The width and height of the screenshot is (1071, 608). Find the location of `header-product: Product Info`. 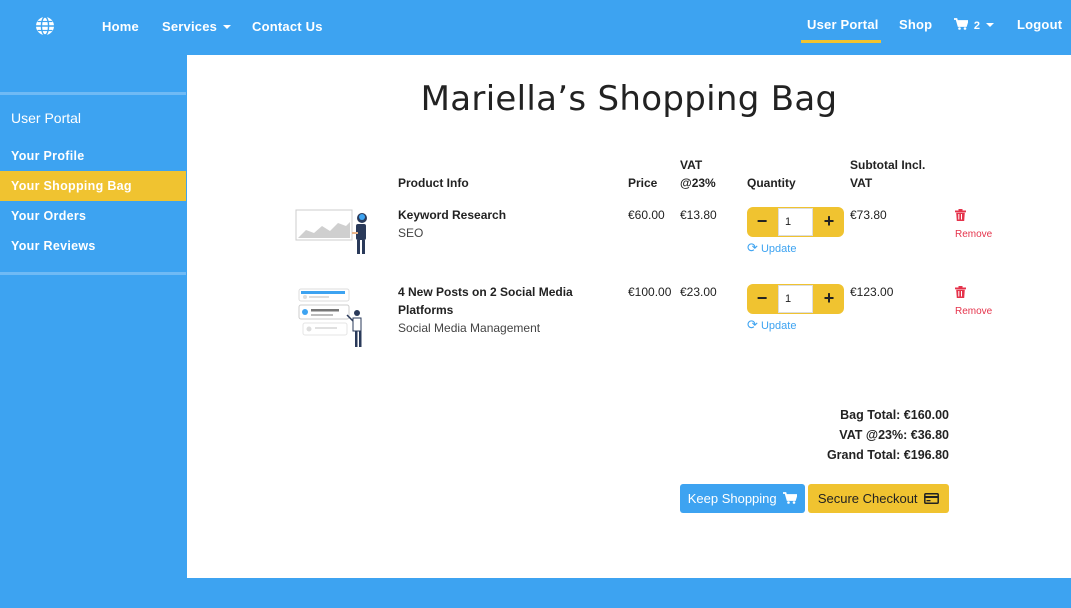

header-product: Product Info is located at coordinates (433, 183).